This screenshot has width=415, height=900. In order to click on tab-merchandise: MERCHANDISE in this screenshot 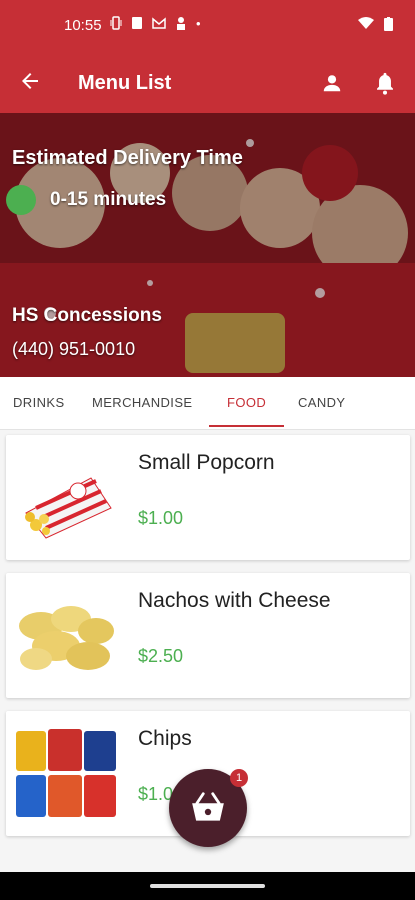, I will do `click(142, 402)`.